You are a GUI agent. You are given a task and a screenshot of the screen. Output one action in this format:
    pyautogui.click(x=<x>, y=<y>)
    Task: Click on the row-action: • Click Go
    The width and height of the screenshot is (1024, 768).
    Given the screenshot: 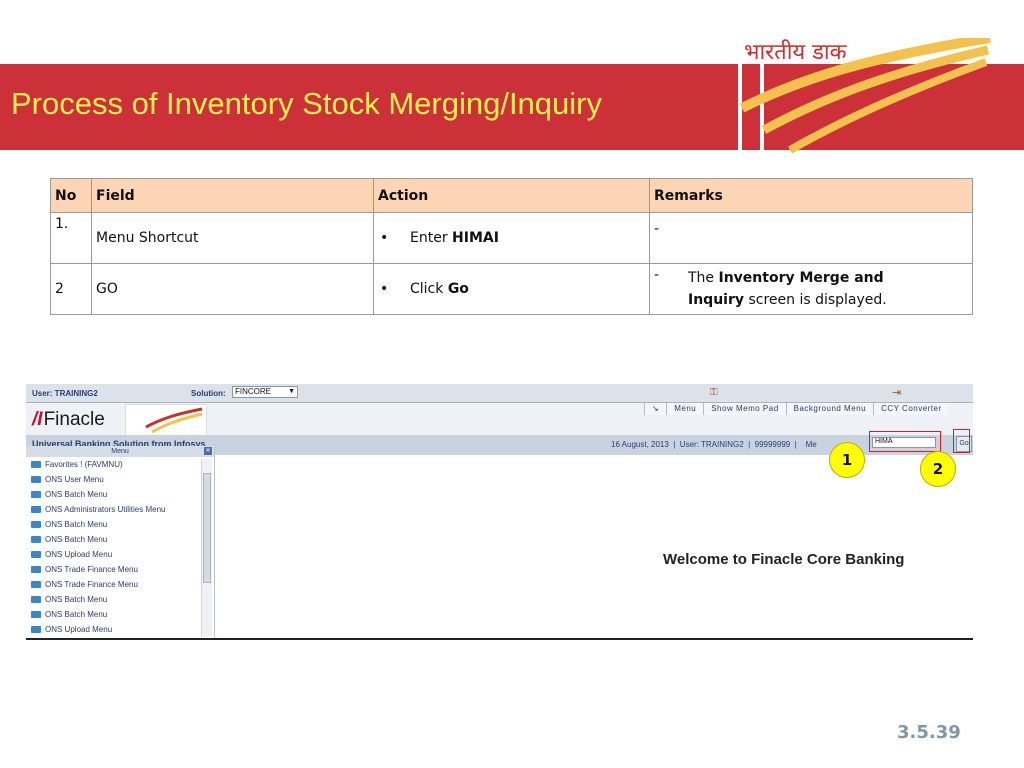 What is the action you would take?
    pyautogui.click(x=511, y=289)
    